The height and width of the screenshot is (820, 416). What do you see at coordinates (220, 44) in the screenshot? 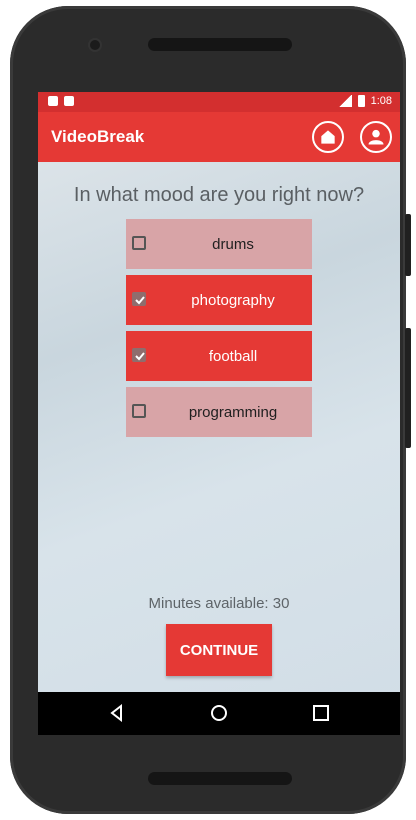
I see `top-speaker` at bounding box center [220, 44].